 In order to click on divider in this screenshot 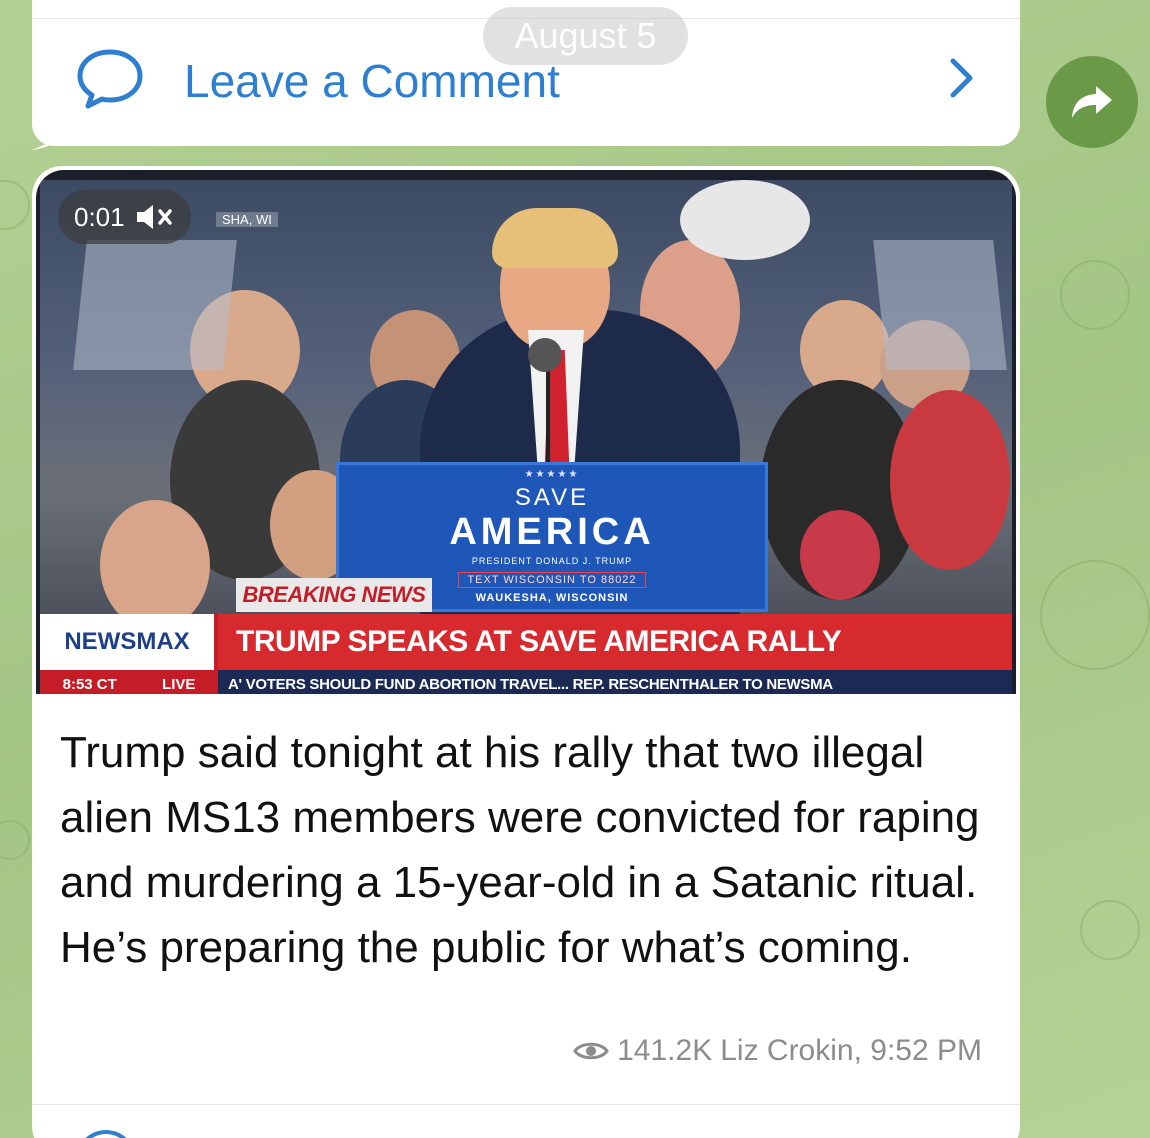, I will do `click(526, 1104)`.